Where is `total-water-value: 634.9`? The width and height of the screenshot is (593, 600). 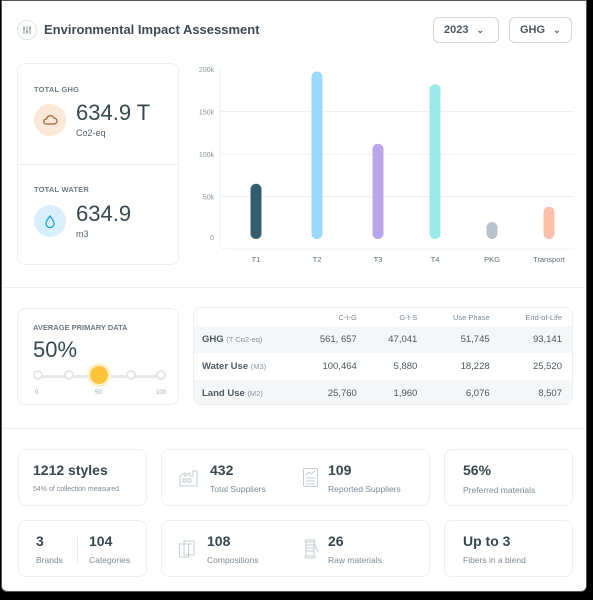 total-water-value: 634.9 is located at coordinates (104, 213).